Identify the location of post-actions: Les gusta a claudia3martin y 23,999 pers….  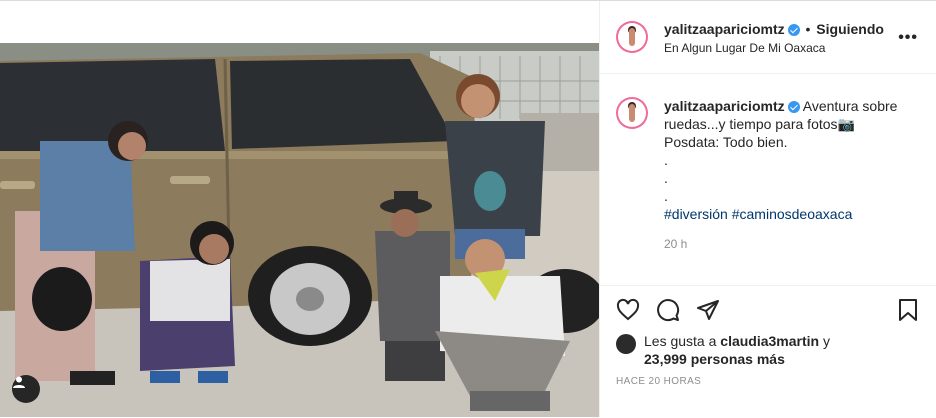
(768, 351).